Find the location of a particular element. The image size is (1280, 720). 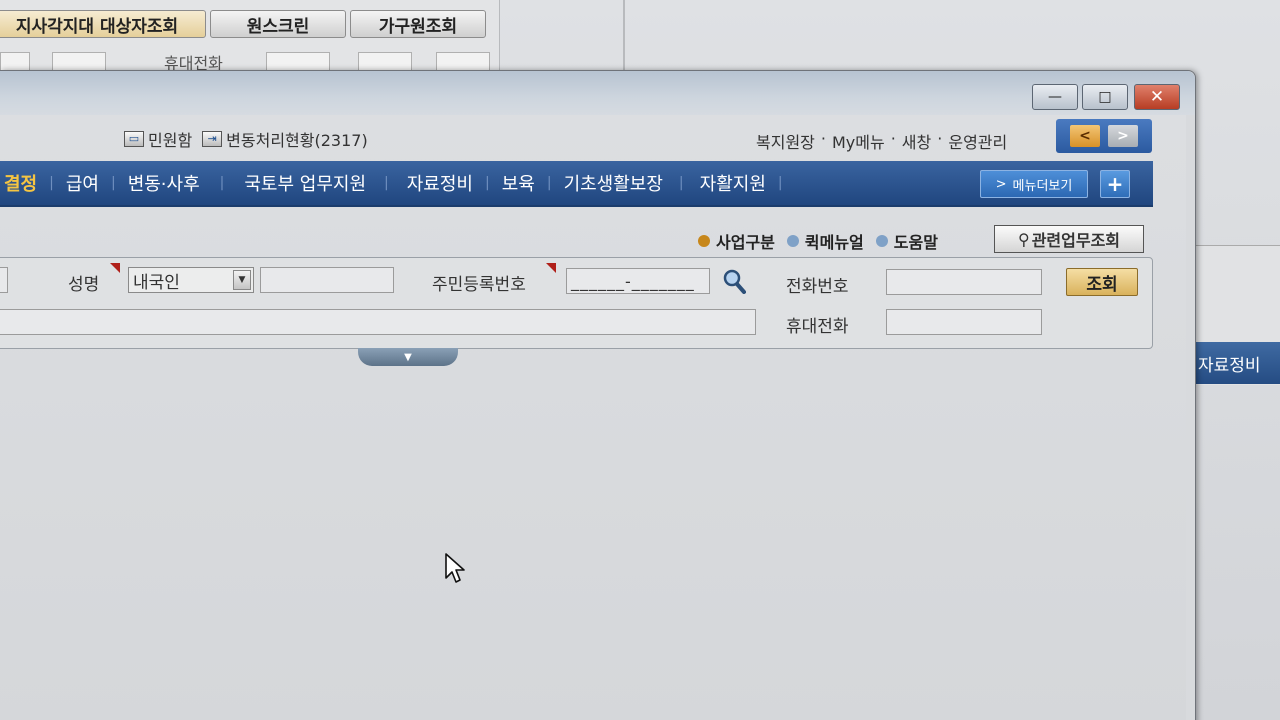

nationality-select: 내국인 ▼ is located at coordinates (191, 280).